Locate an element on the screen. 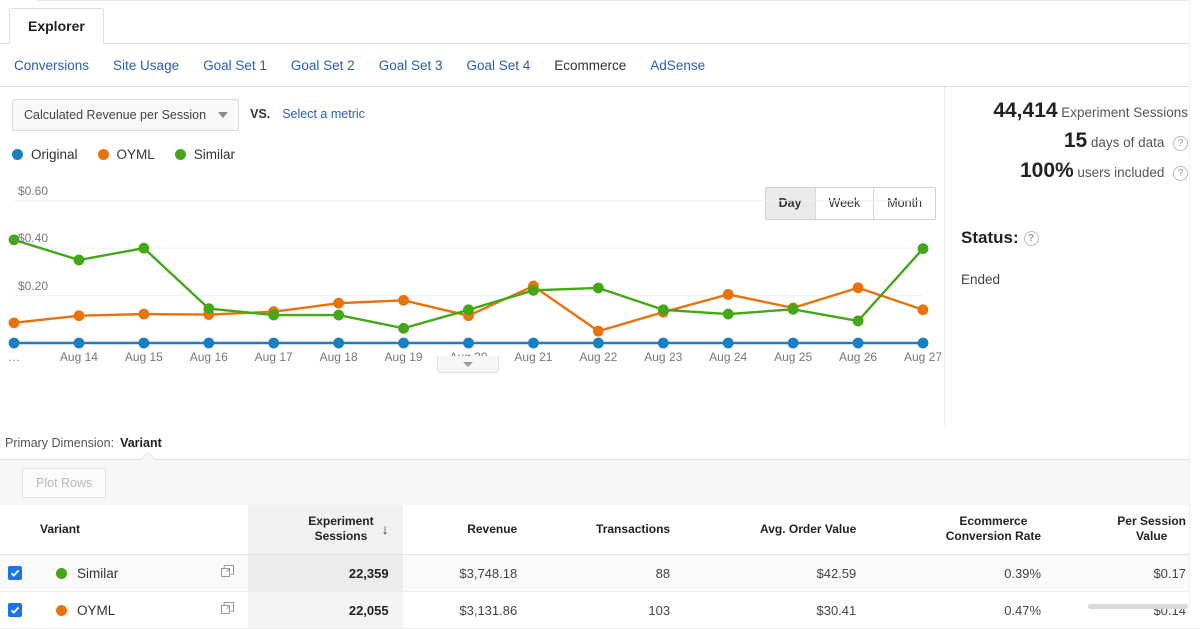  tab-explorer: Explorer is located at coordinates (56, 26).